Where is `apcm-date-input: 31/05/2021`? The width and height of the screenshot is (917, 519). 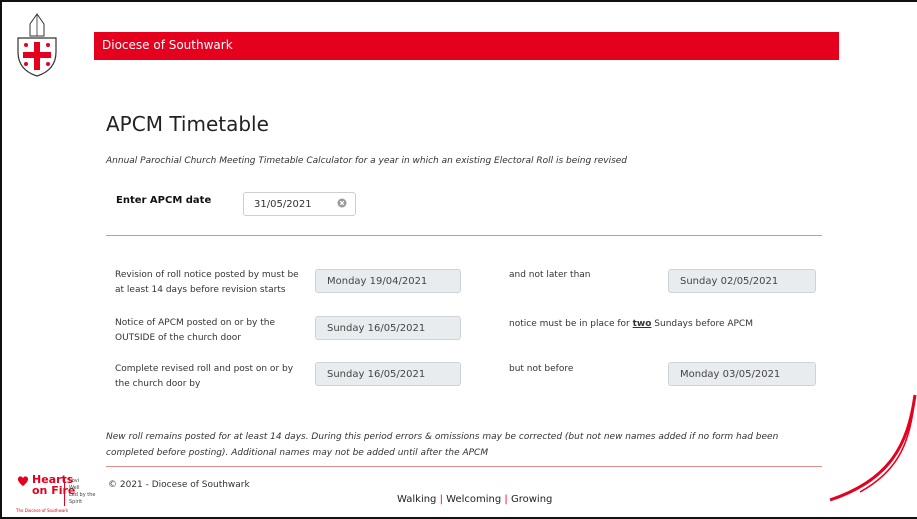
apcm-date-input: 31/05/2021 is located at coordinates (299, 204).